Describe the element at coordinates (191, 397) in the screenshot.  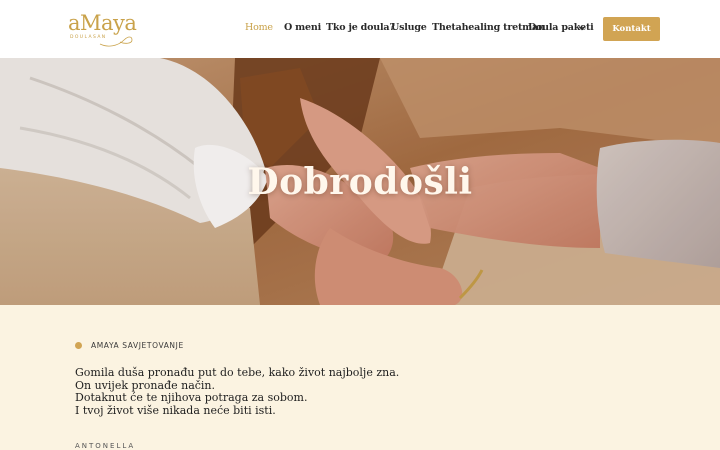
I see `quote-line: Dotaknut će te njihova potraga za sobom.` at that location.